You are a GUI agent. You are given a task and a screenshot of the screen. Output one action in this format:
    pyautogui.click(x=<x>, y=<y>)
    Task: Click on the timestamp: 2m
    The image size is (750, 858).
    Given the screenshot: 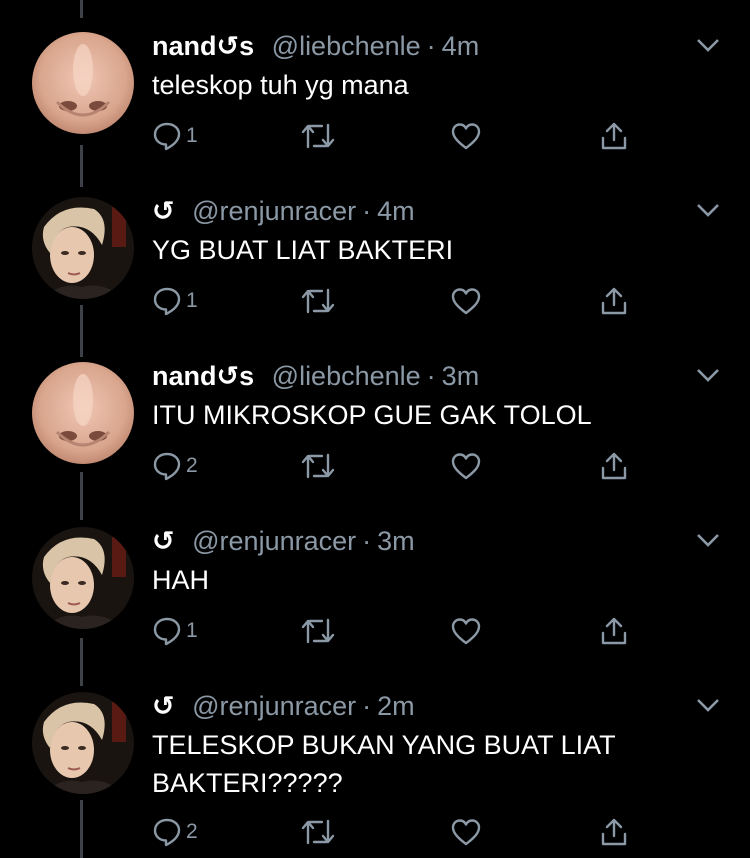 What is the action you would take?
    pyautogui.click(x=396, y=706)
    